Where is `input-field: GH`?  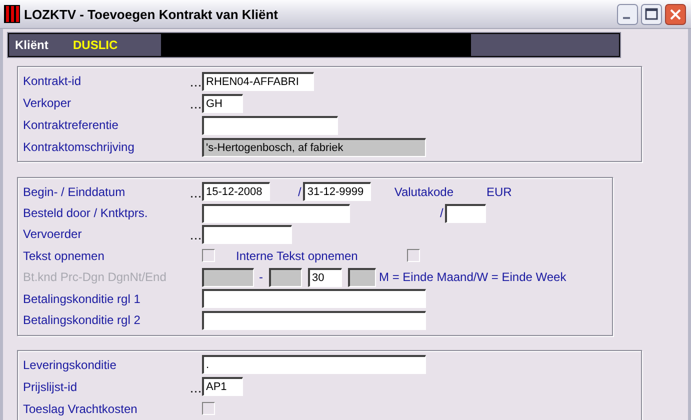
input-field: GH is located at coordinates (222, 103).